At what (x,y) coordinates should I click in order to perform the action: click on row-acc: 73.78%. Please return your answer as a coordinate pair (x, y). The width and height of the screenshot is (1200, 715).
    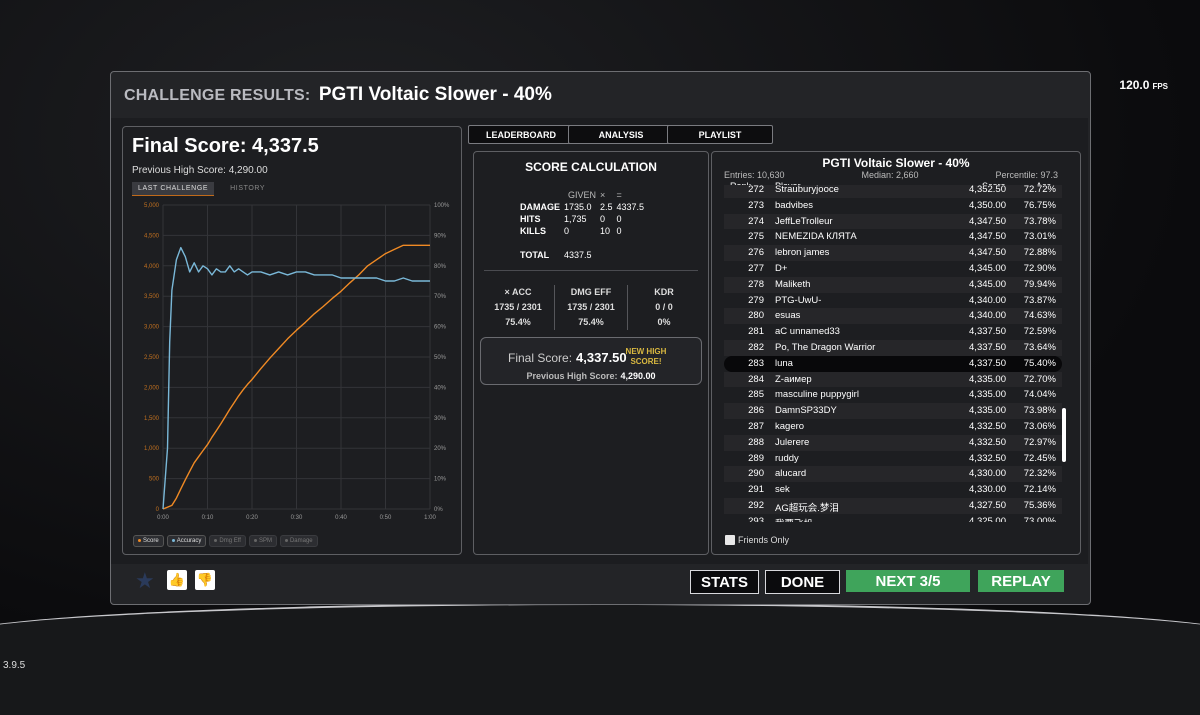
    Looking at the image, I should click on (1039, 221).